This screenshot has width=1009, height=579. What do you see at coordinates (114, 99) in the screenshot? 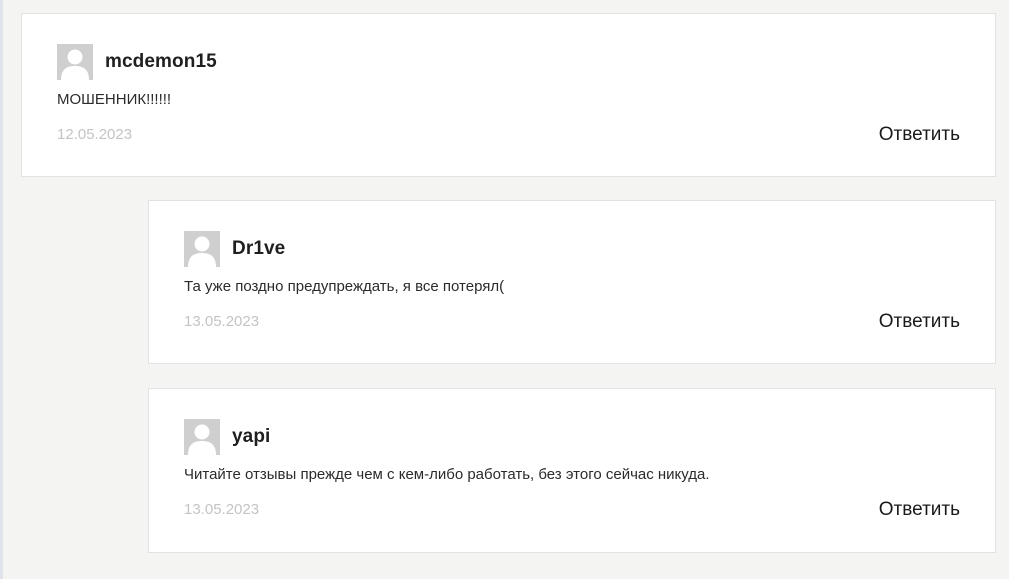
I see `comment-text: МОШЕННИК!!!!!!` at bounding box center [114, 99].